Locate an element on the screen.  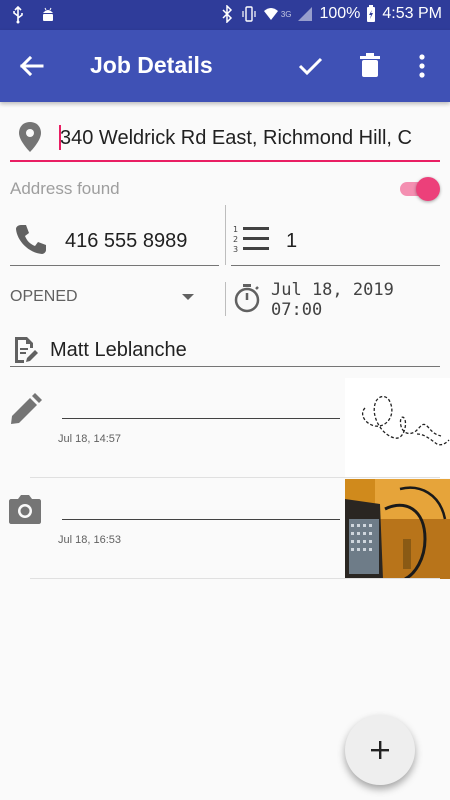
svg-text: 2 is located at coordinates (235, 239).